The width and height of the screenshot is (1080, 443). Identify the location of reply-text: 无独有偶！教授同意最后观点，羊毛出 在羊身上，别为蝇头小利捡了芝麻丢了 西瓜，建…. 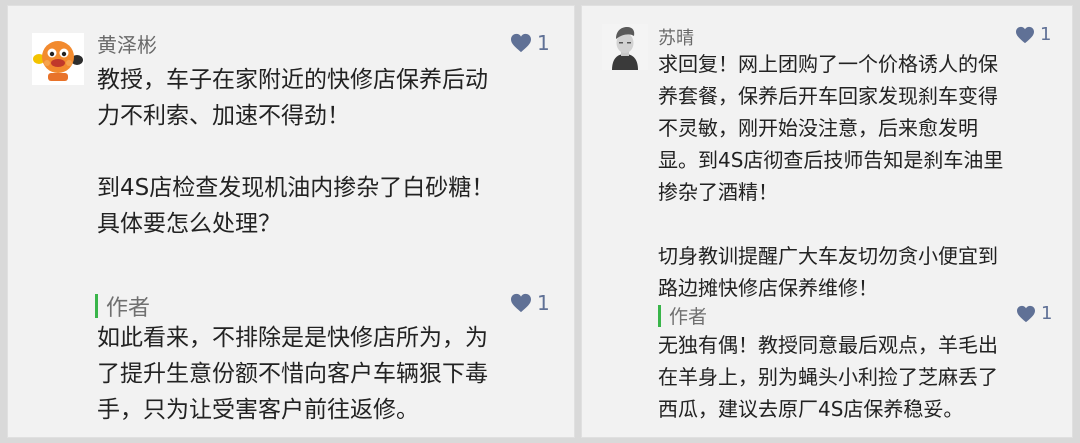
(828, 377).